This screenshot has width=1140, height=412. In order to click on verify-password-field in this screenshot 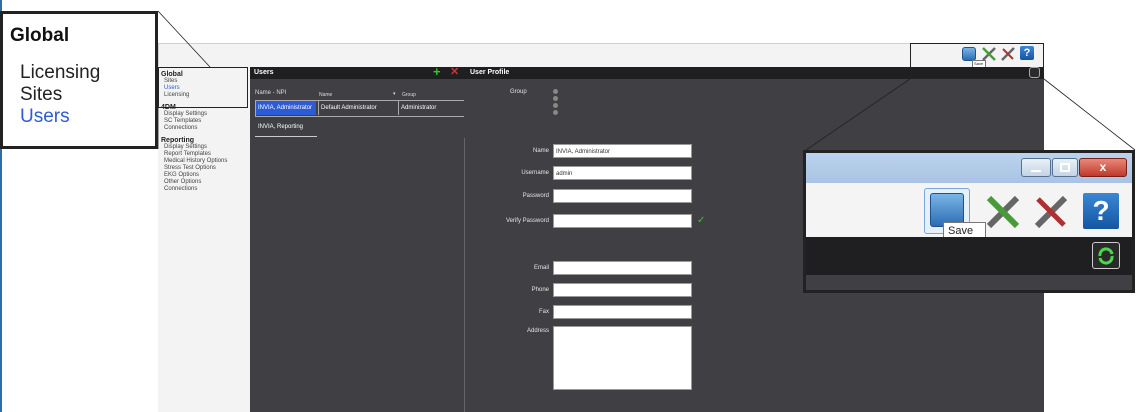, I will do `click(622, 221)`.